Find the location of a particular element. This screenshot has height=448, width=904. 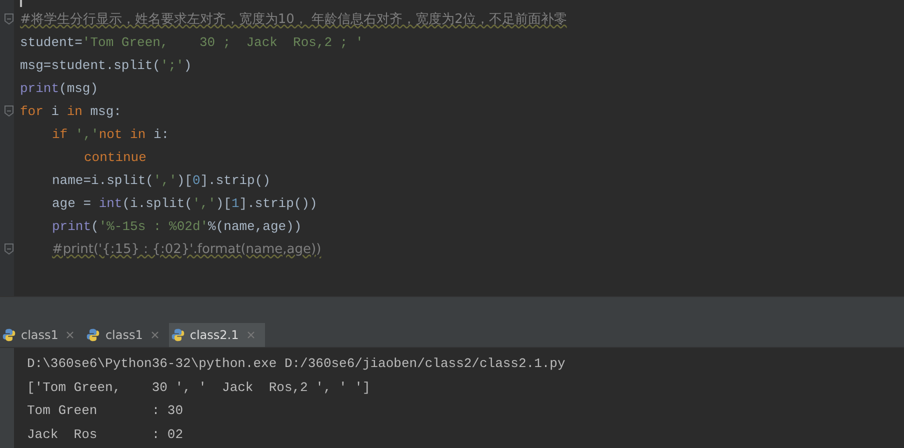

code-line: if ','not in i: is located at coordinates (111, 135).